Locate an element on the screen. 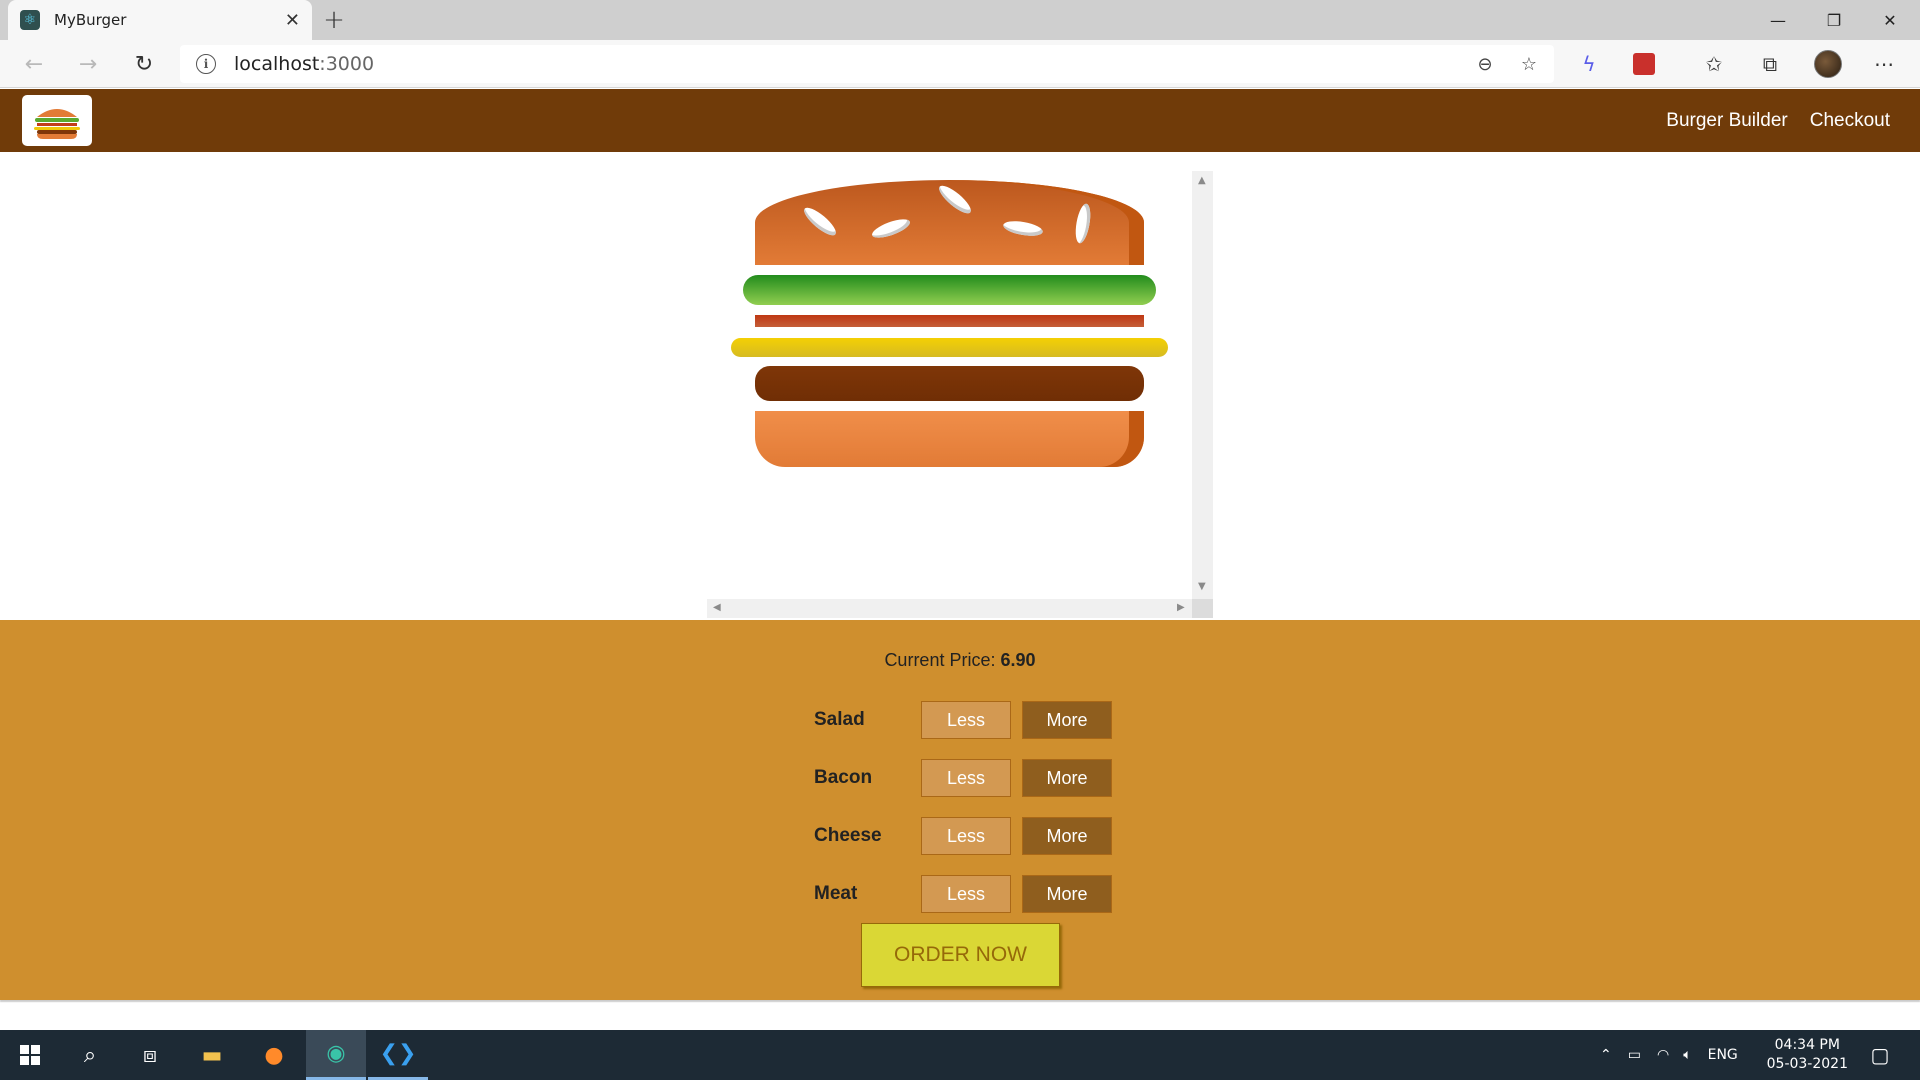  url-text: localhost:3000 is located at coordinates (304, 64).